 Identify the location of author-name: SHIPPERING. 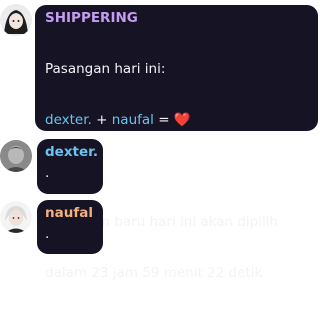
(181, 18).